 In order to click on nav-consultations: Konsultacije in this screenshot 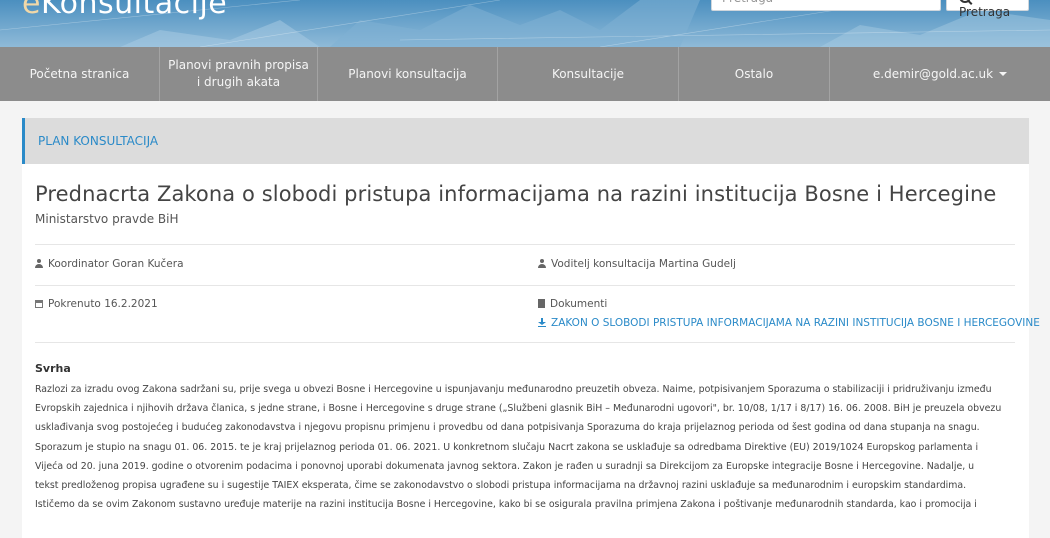, I will do `click(588, 74)`.